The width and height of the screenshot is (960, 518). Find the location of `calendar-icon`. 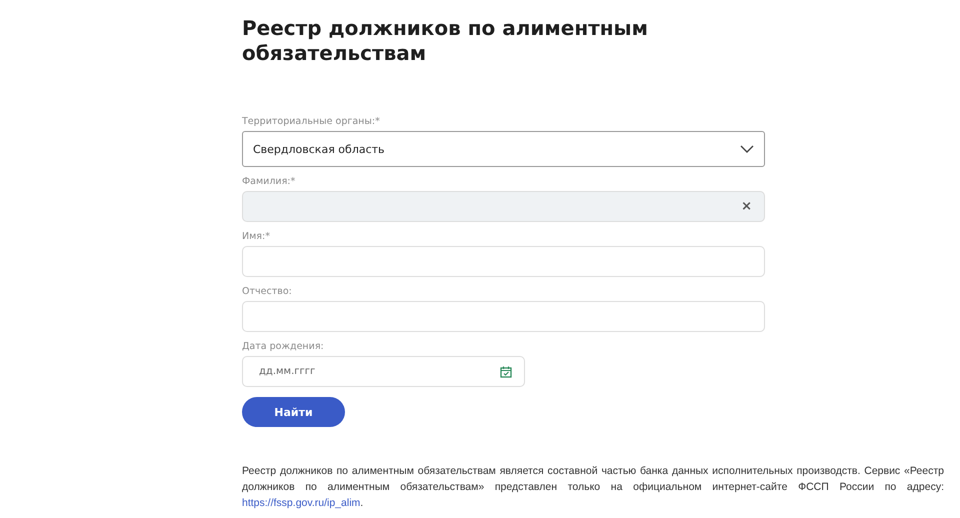

calendar-icon is located at coordinates (506, 372).